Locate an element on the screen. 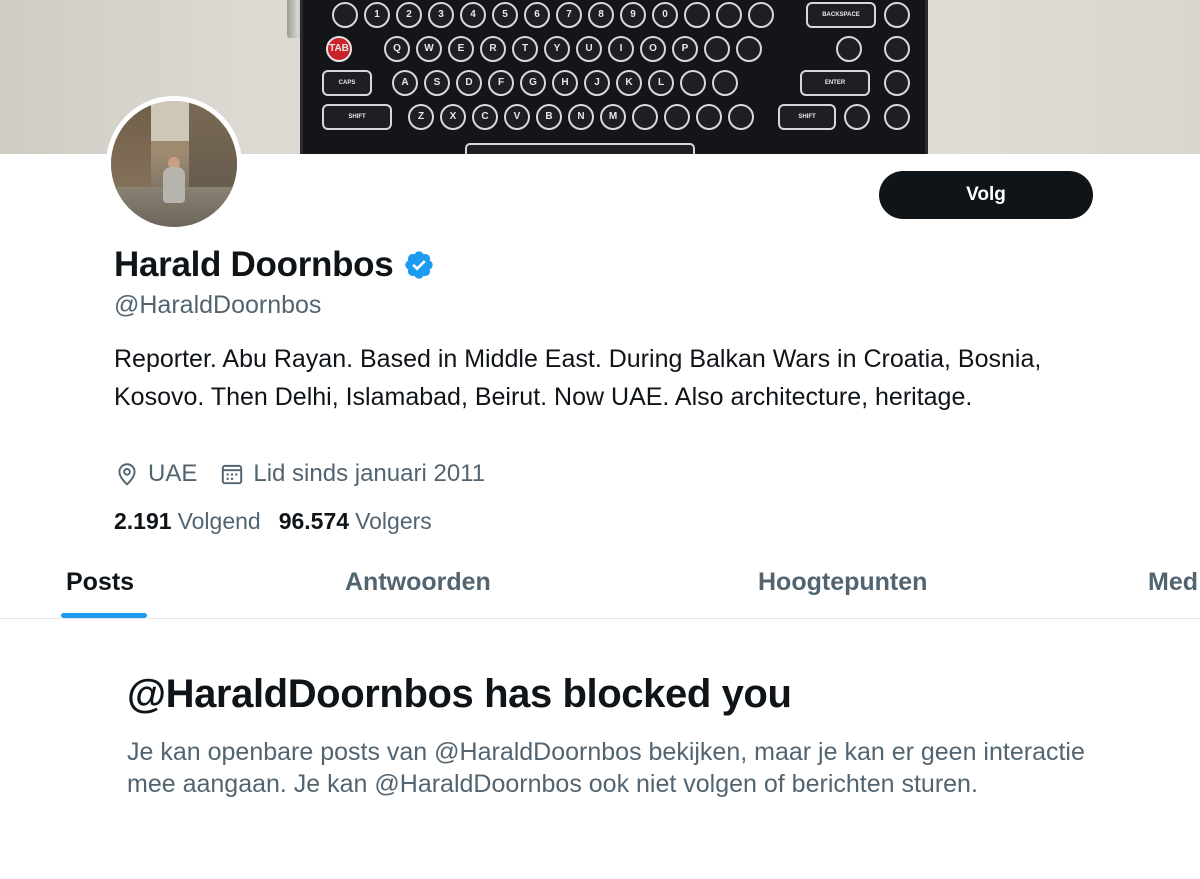 The image size is (1200, 879). tab-replies: Antwoorden is located at coordinates (418, 582).